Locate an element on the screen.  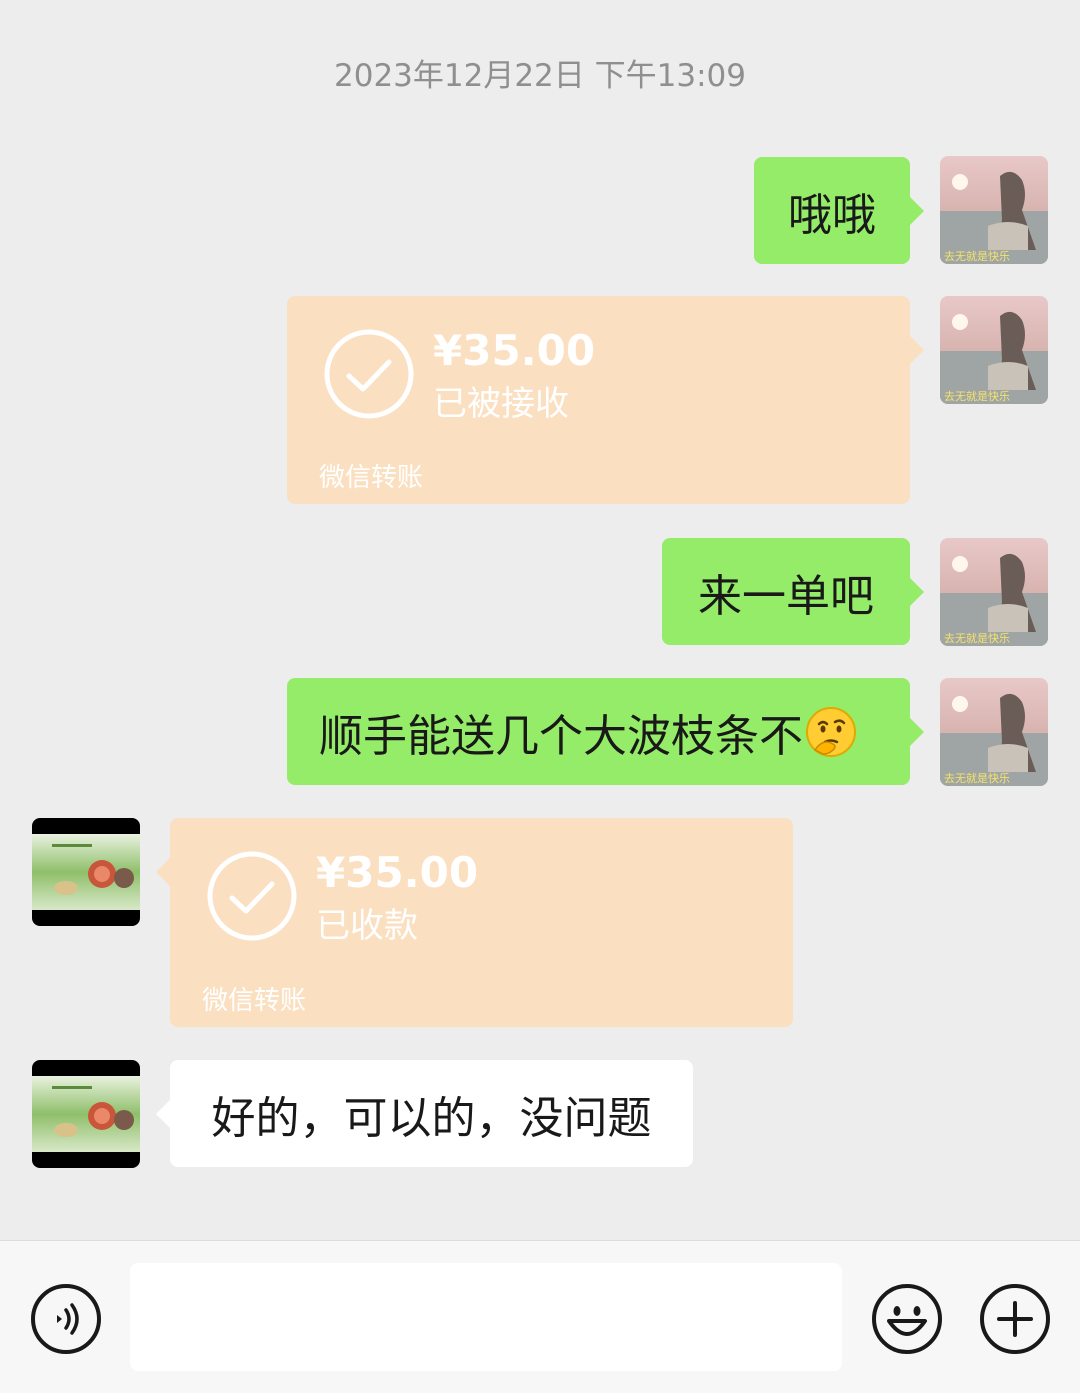
incoming-text-bubble: 好的，可以的，没问题 is located at coordinates (424, 1113).